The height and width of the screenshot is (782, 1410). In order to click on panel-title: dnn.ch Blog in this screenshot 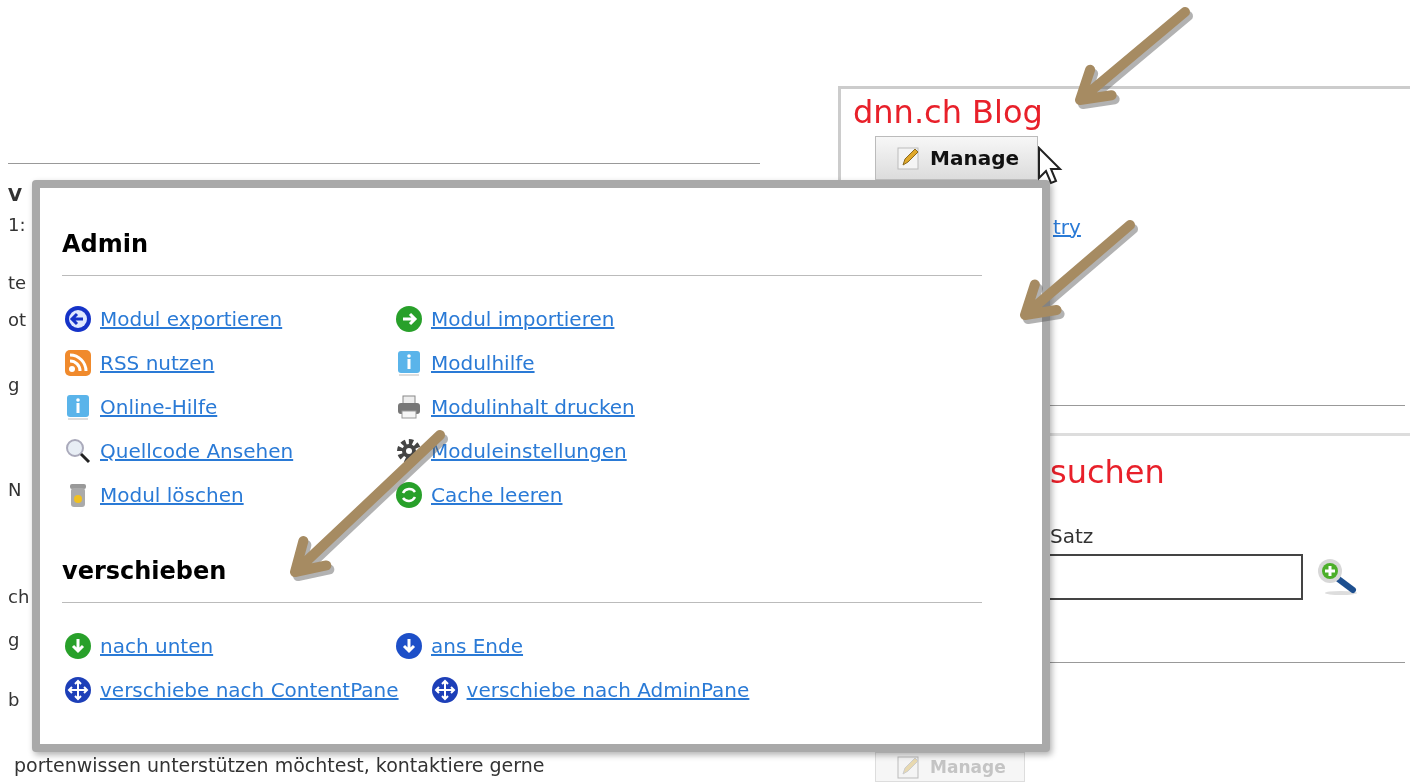, I will do `click(948, 112)`.